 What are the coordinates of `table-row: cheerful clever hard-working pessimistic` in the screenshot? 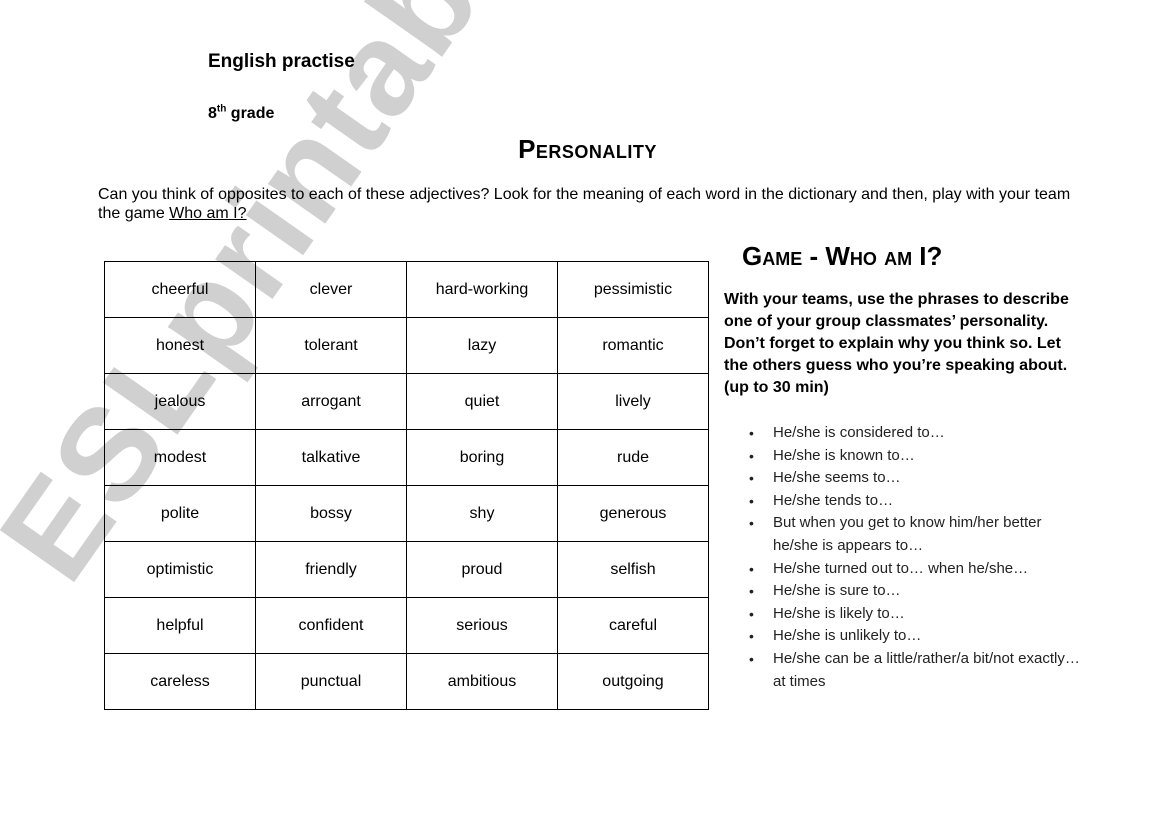 It's located at (406, 289).